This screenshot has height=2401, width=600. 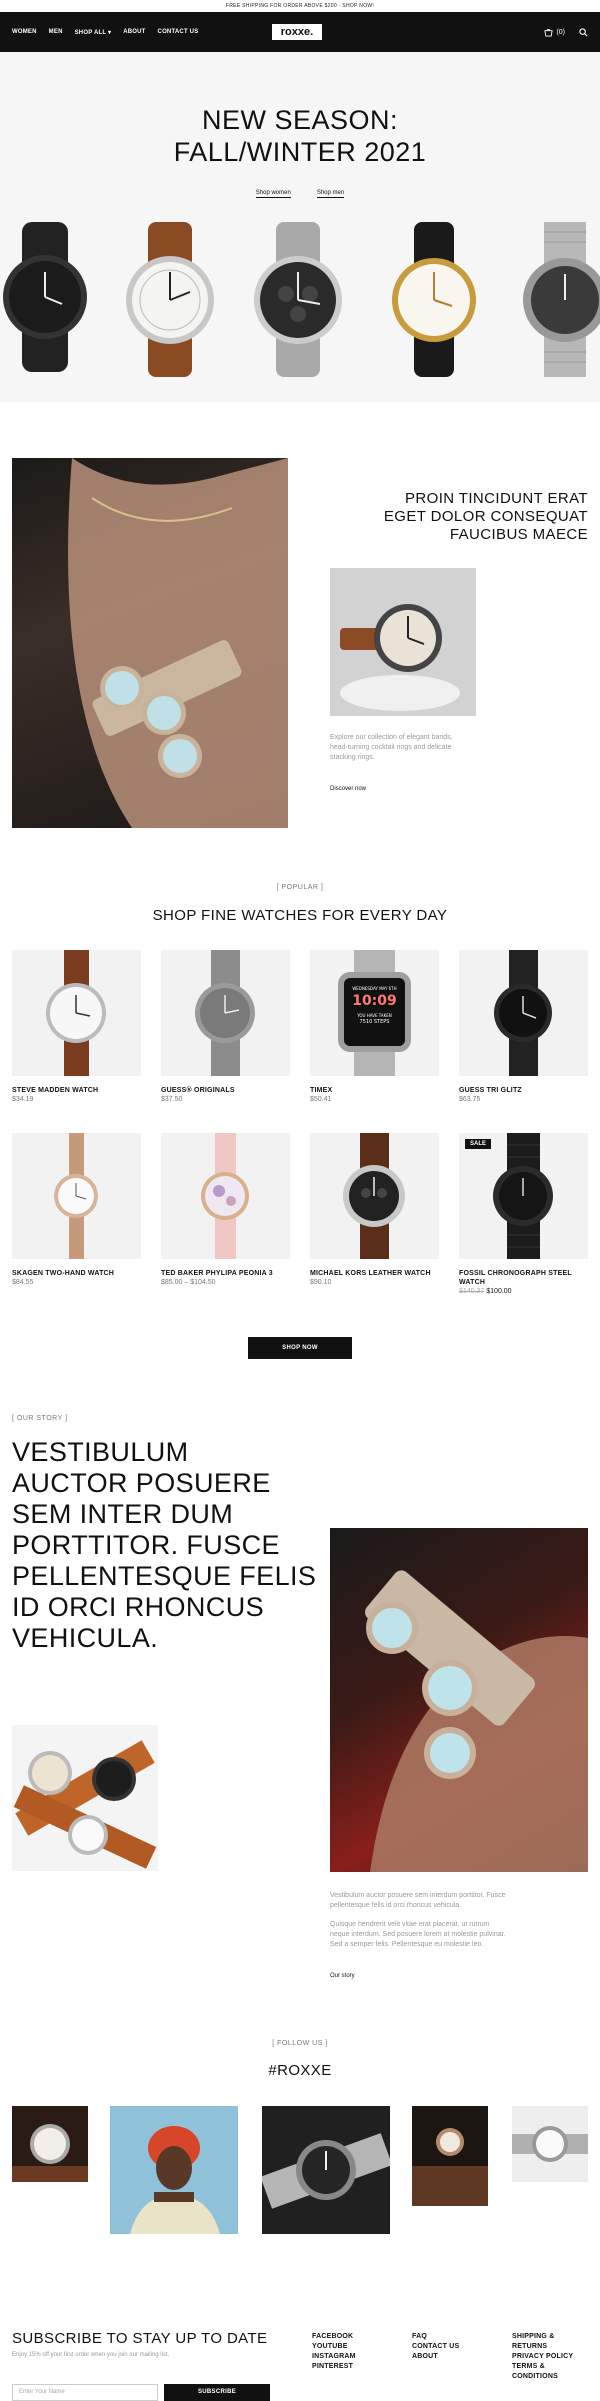 What do you see at coordinates (583, 32) in the screenshot?
I see `search-icon` at bounding box center [583, 32].